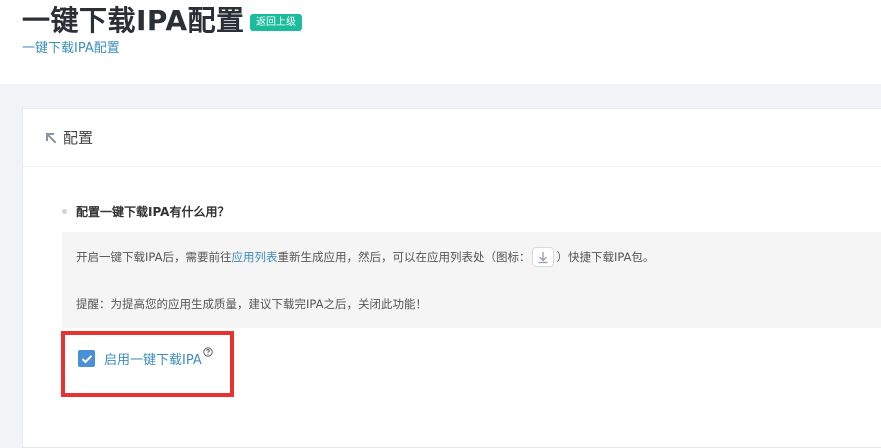 The height and width of the screenshot is (448, 881). Describe the element at coordinates (51, 137) in the screenshot. I see `arrow-up-left-icon` at that location.